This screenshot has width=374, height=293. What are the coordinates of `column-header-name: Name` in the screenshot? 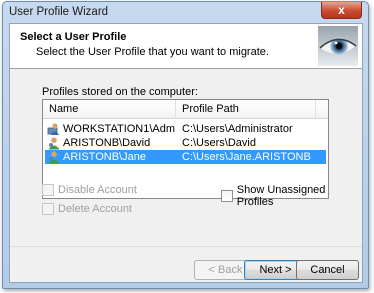 It's located at (63, 109).